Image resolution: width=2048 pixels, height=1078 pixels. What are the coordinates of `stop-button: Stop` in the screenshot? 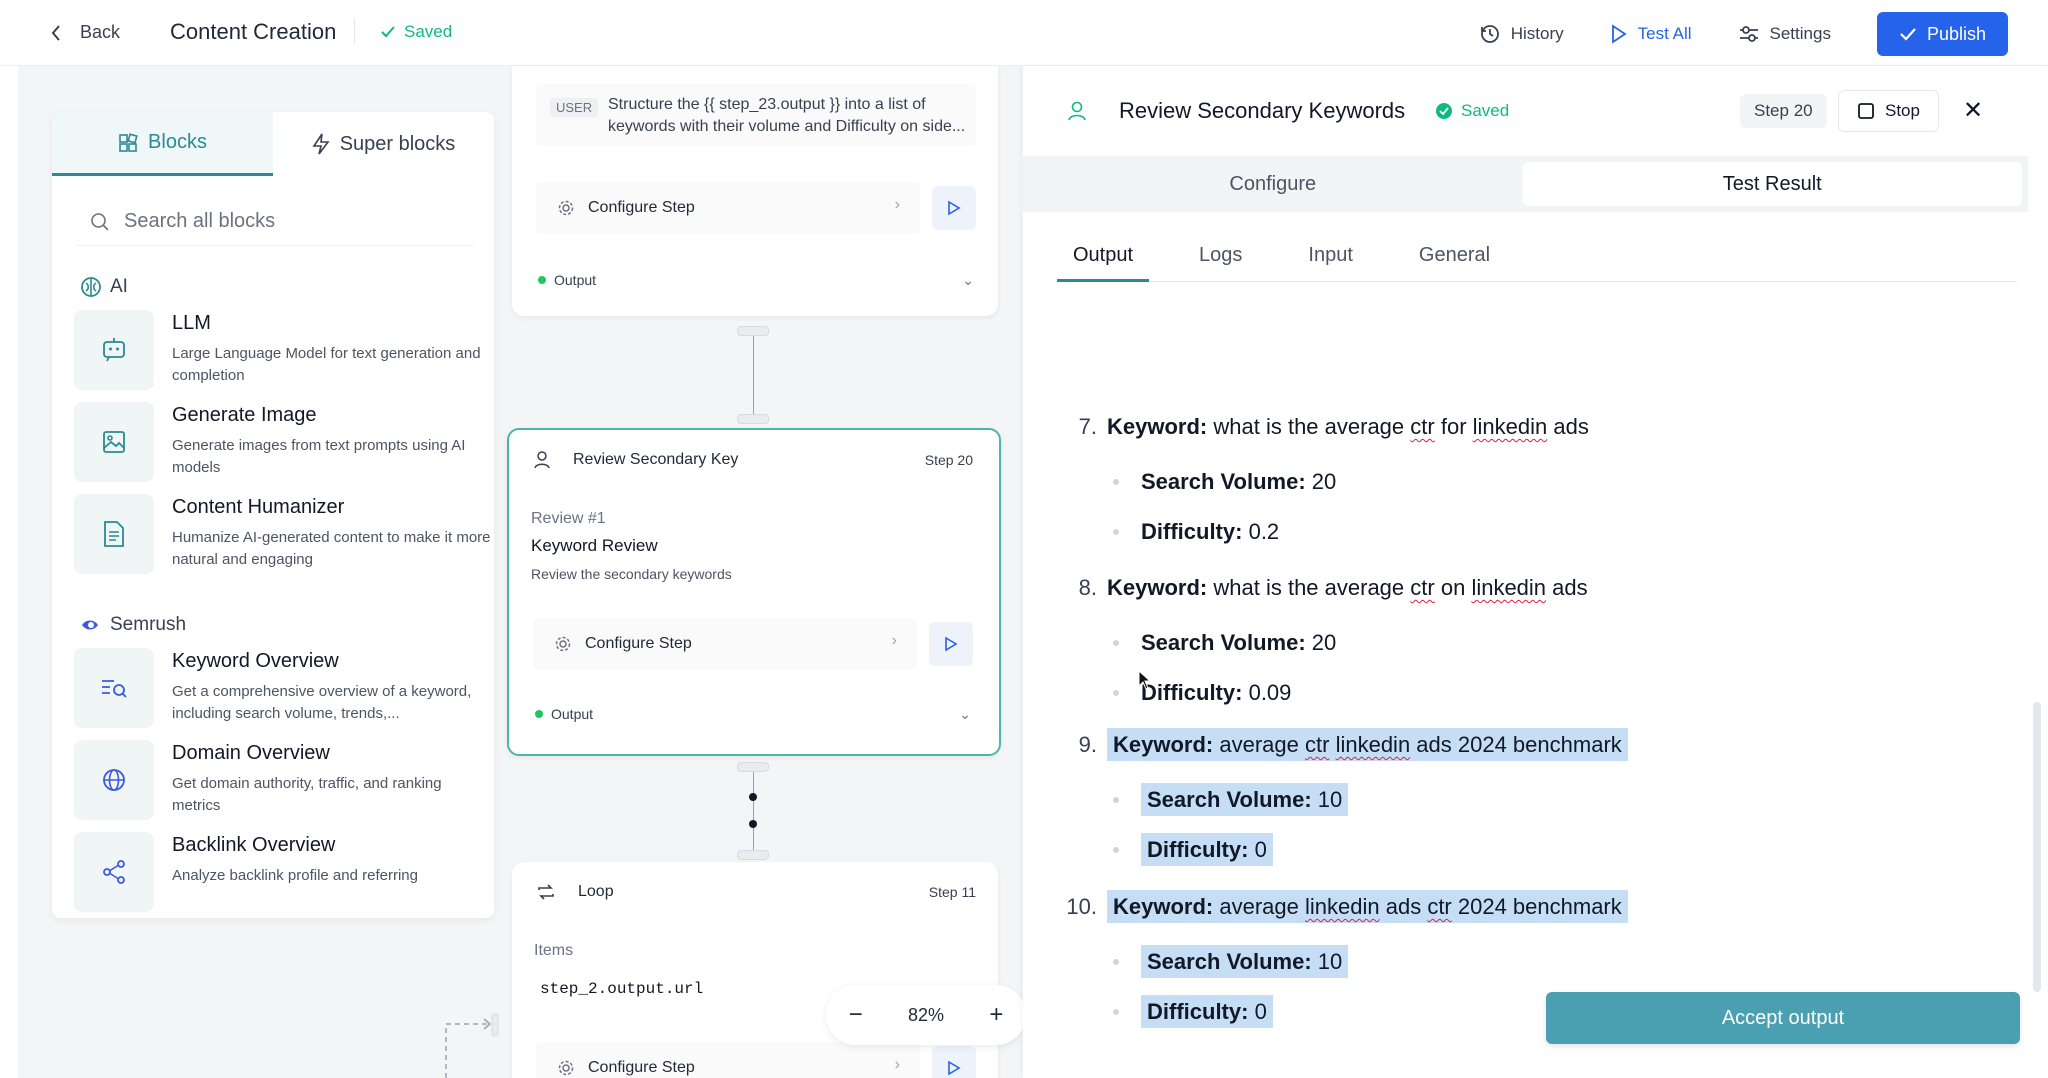 It's located at (1888, 111).